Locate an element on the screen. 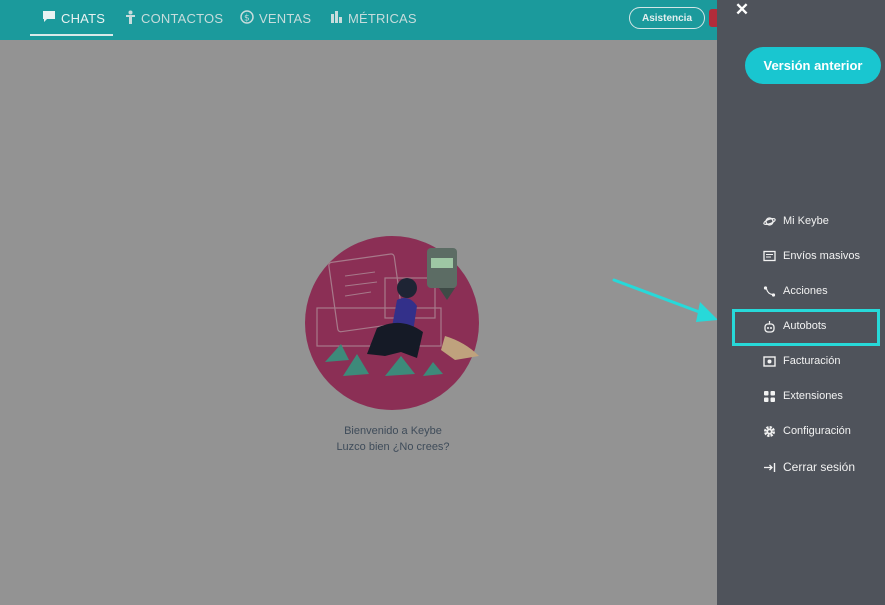 The image size is (885, 605). tab-chats-label: CHATS is located at coordinates (83, 18).